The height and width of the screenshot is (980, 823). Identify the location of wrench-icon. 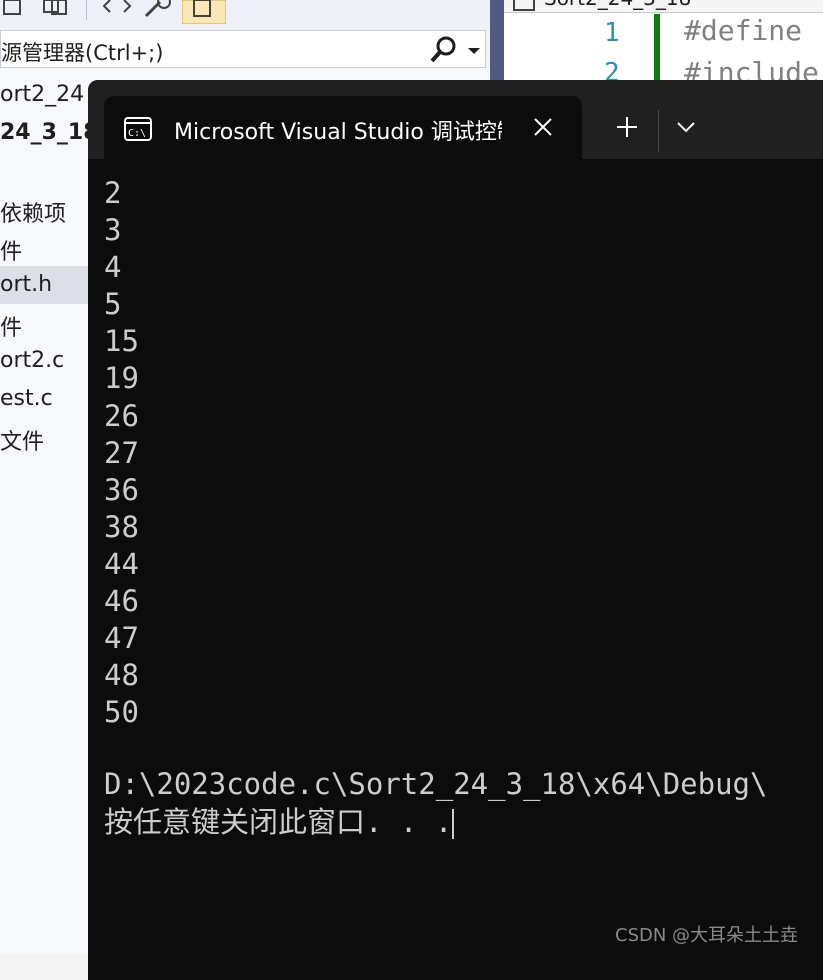
(159, 11).